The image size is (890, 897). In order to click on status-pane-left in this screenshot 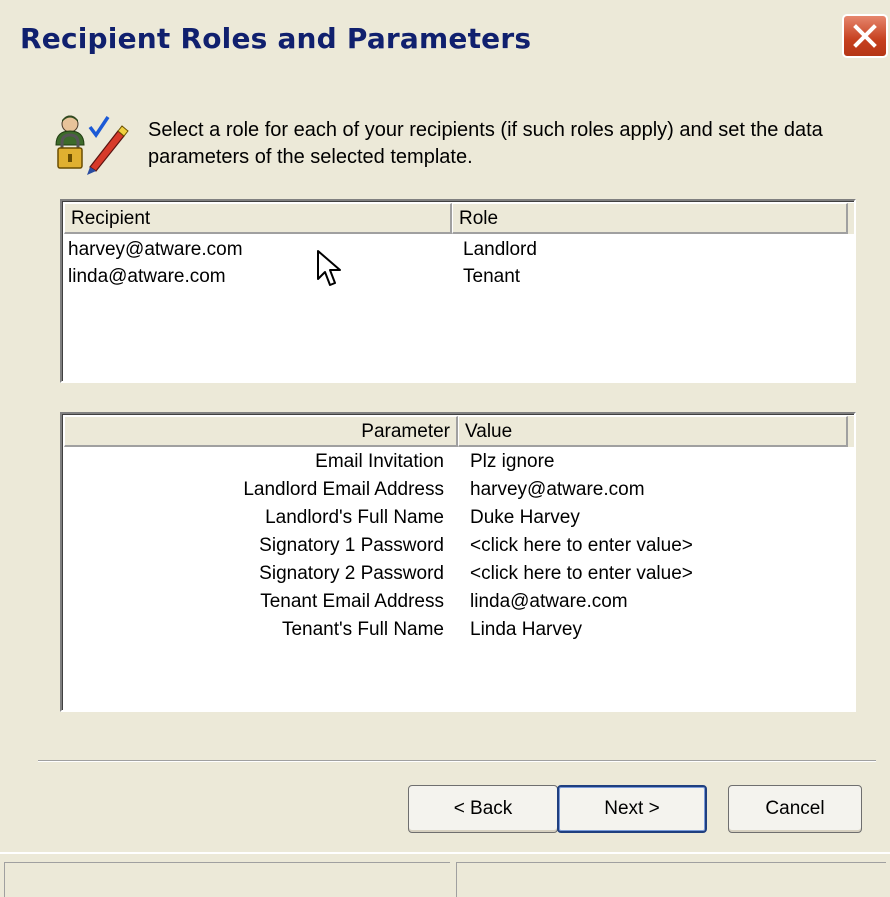, I will do `click(227, 879)`.